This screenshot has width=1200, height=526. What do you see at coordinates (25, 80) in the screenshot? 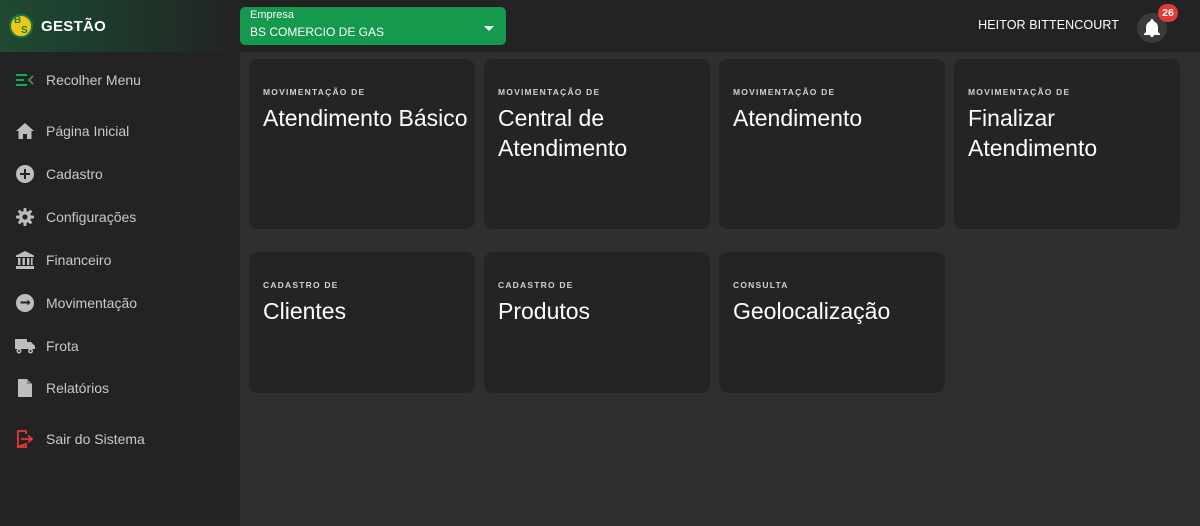
I see `collapse-menu-icon` at bounding box center [25, 80].